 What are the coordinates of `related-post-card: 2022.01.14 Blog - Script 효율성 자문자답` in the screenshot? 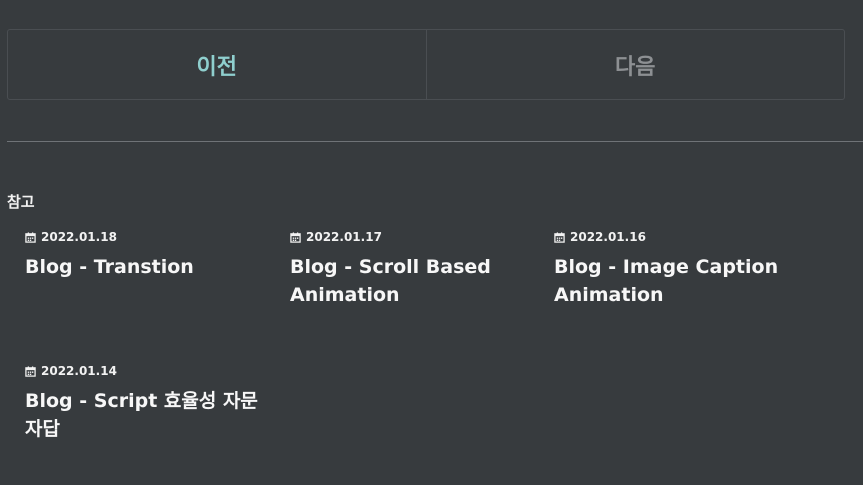 It's located at (145, 403).